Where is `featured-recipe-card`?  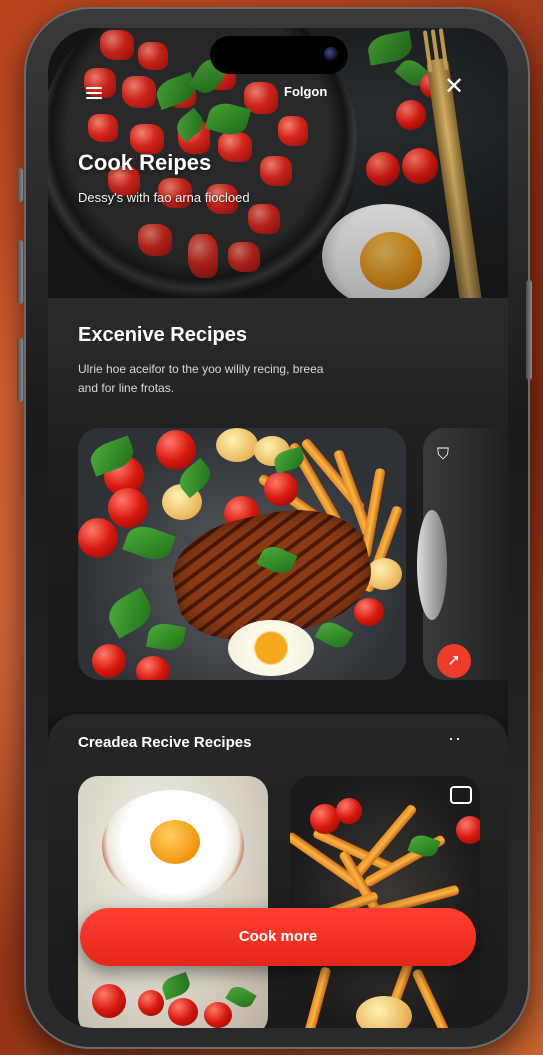
featured-recipe-card is located at coordinates (242, 554).